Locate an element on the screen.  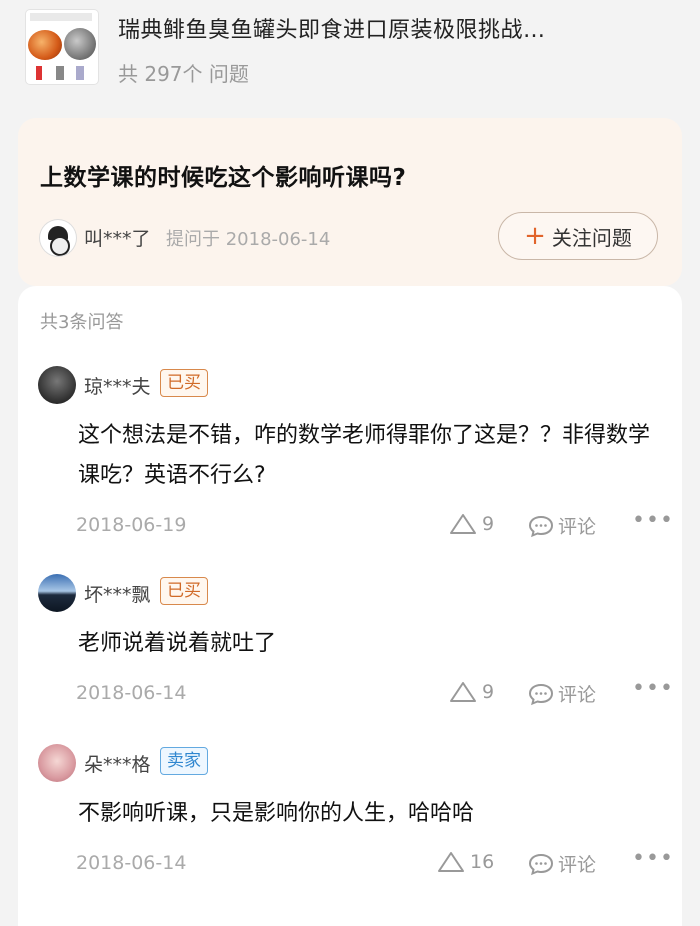
follow-question-button: + 关注问题 is located at coordinates (578, 236).